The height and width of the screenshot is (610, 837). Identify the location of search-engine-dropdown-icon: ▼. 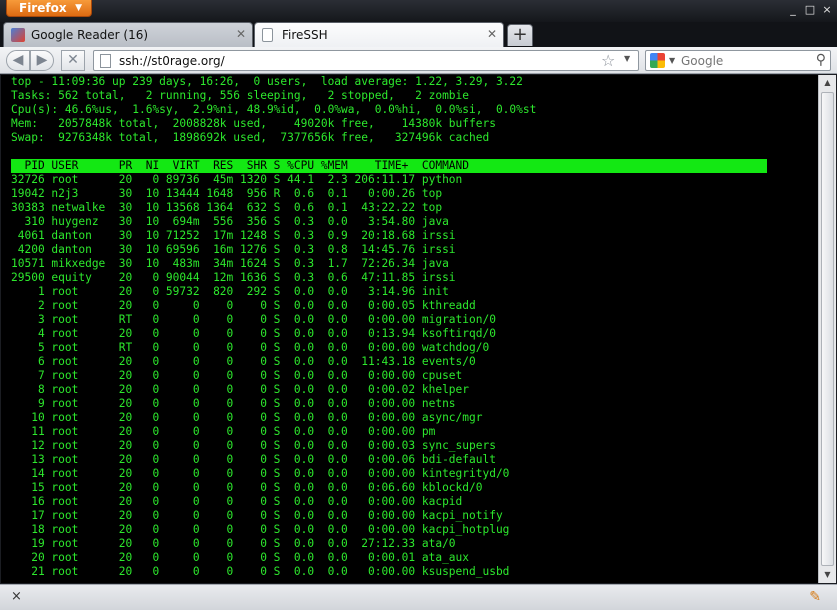
(672, 60).